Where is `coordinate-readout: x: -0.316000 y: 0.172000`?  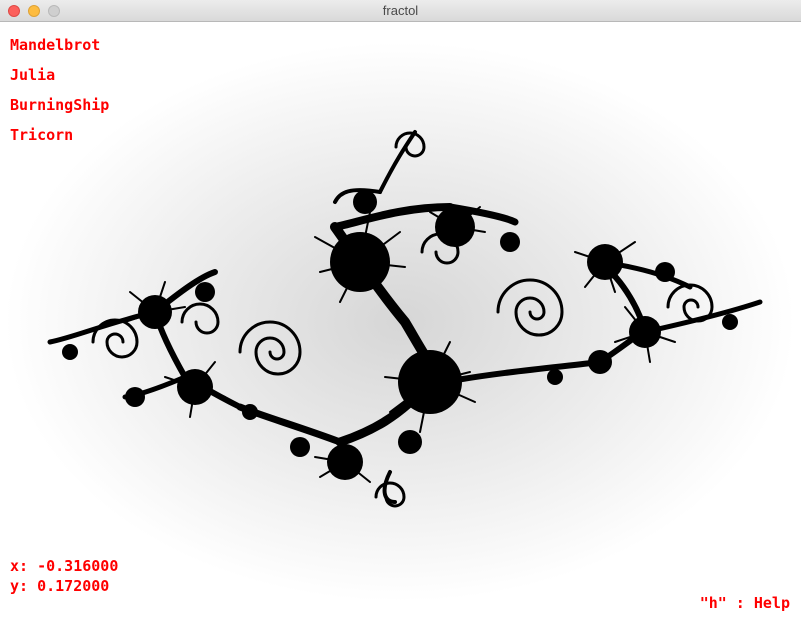
coordinate-readout: x: -0.316000 y: 0.172000 is located at coordinates (64, 576).